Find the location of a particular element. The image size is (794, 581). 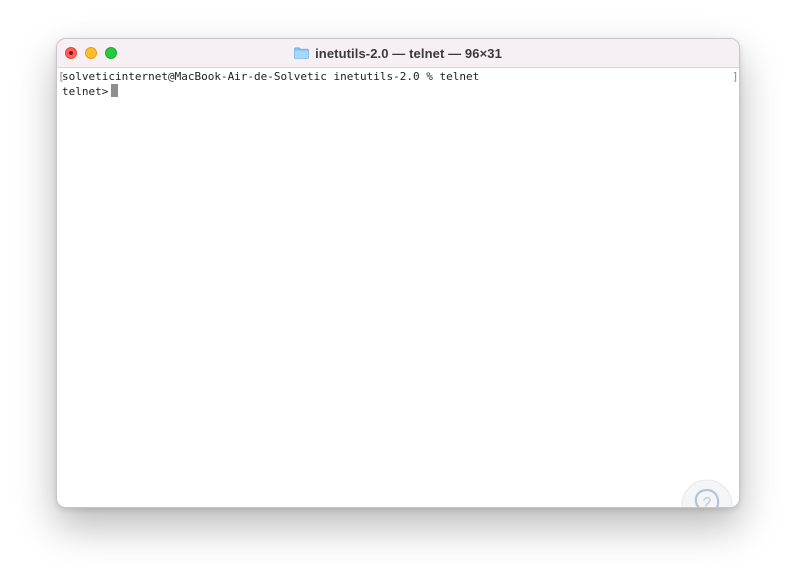

title-bar: inetutils-2.0 — telnet — 96×31 is located at coordinates (398, 53).